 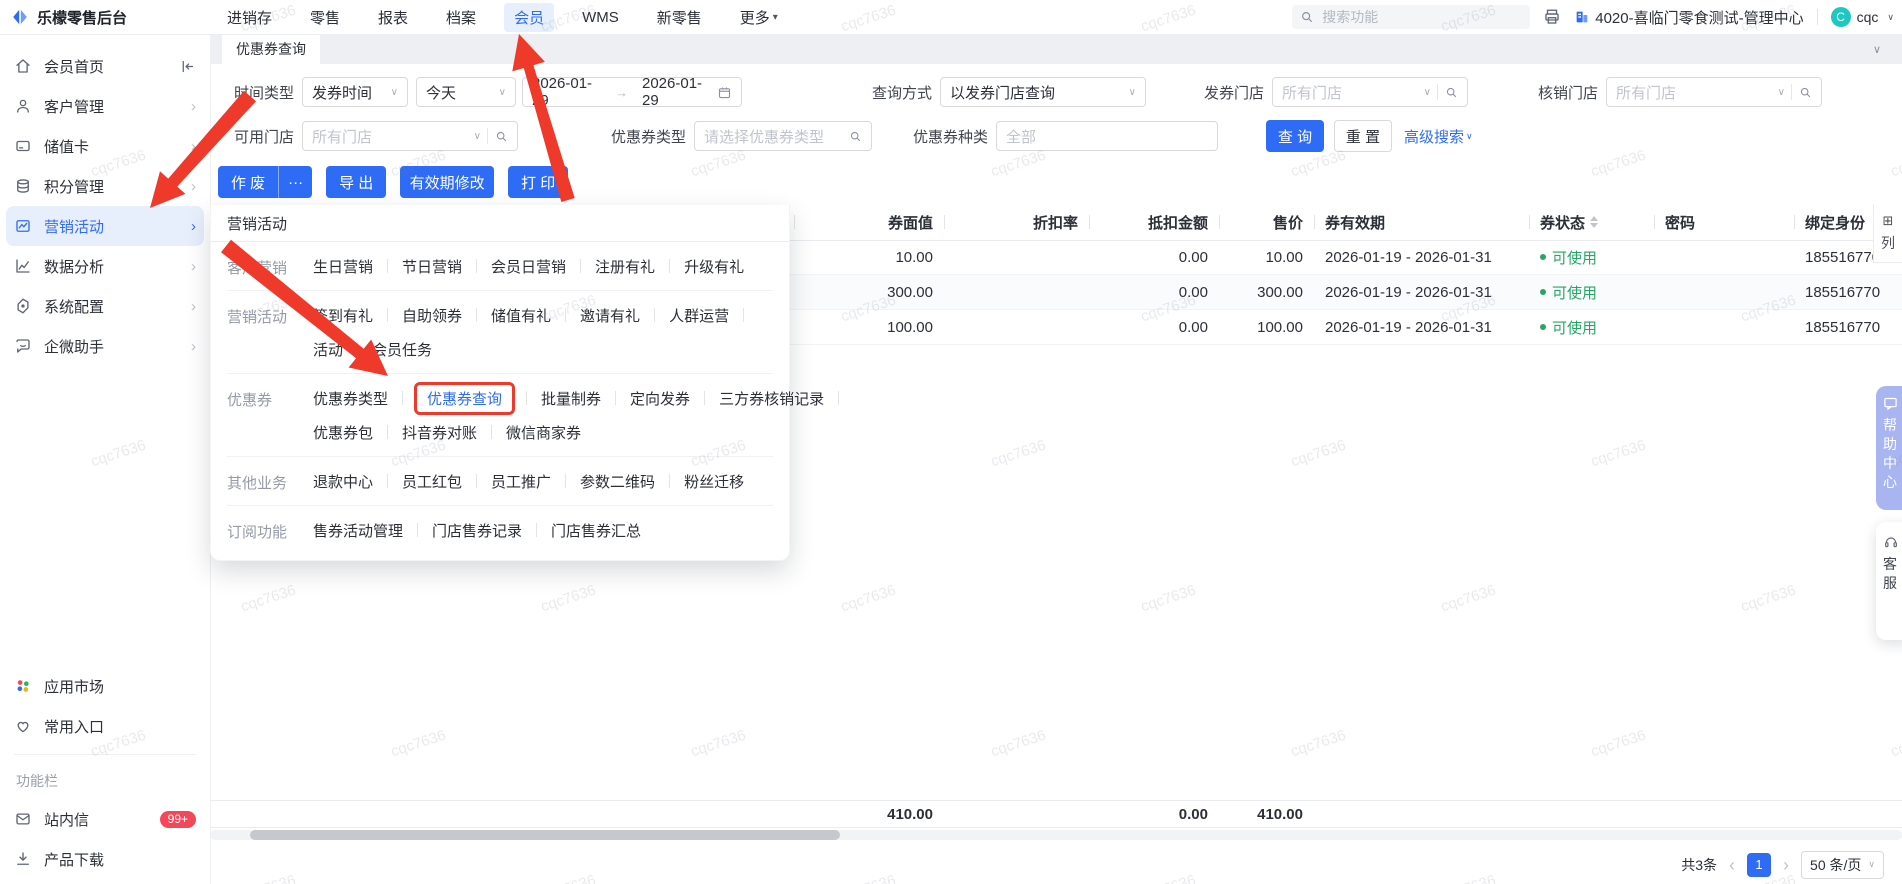 What do you see at coordinates (343, 266) in the screenshot?
I see `menu-item-生日营销: 生日营销` at bounding box center [343, 266].